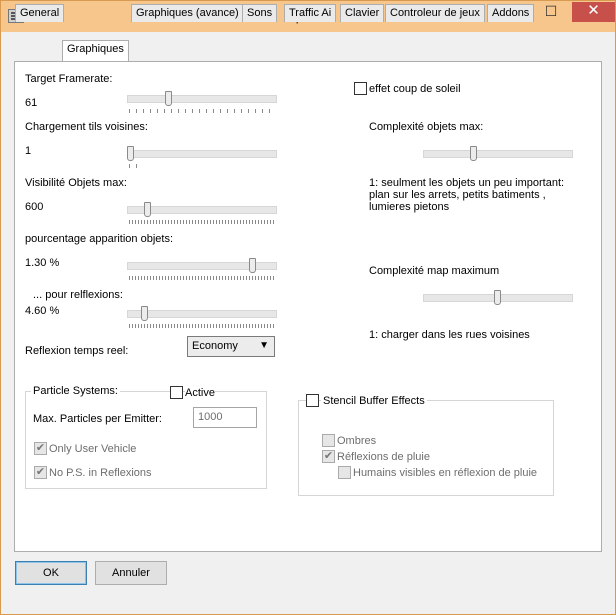 The image size is (616, 615). Describe the element at coordinates (76, 183) in the screenshot. I see `objects-label: Visibilité Objets max:` at that location.